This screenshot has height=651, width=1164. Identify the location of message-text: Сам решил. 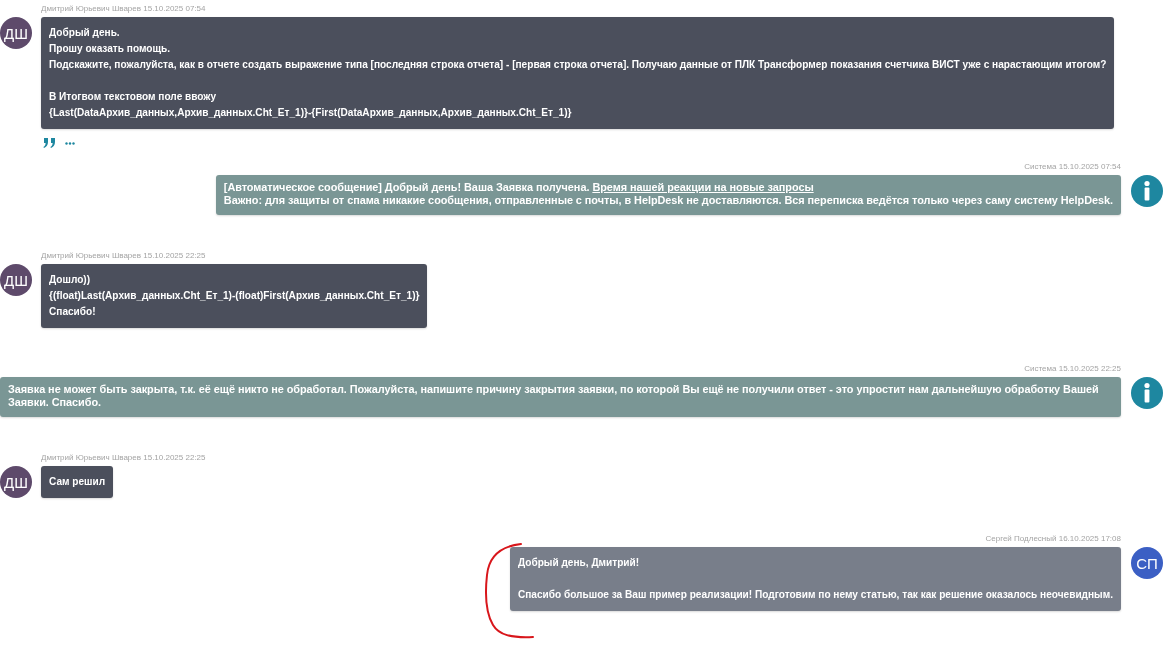
(77, 482).